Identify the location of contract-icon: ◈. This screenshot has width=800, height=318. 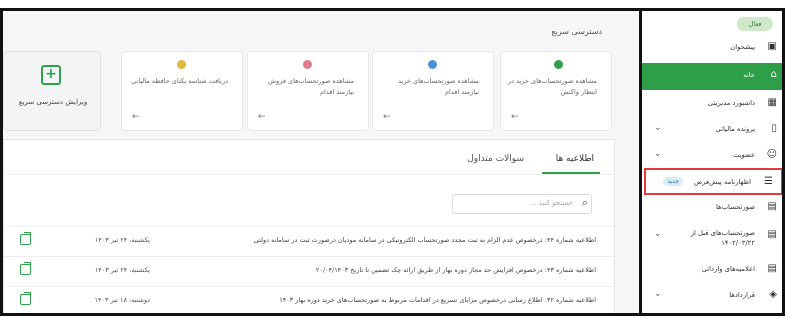
(773, 294).